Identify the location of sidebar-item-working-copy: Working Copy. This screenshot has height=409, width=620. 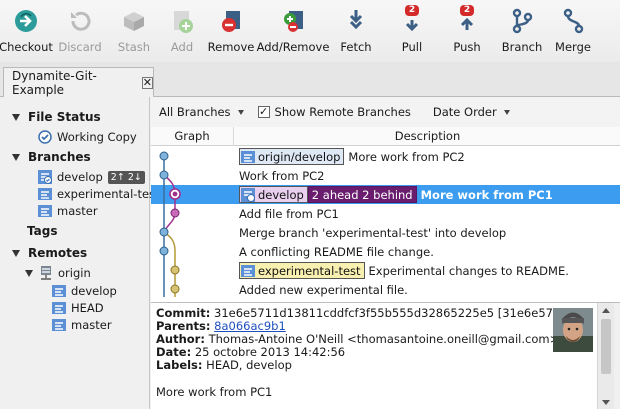
(87, 137).